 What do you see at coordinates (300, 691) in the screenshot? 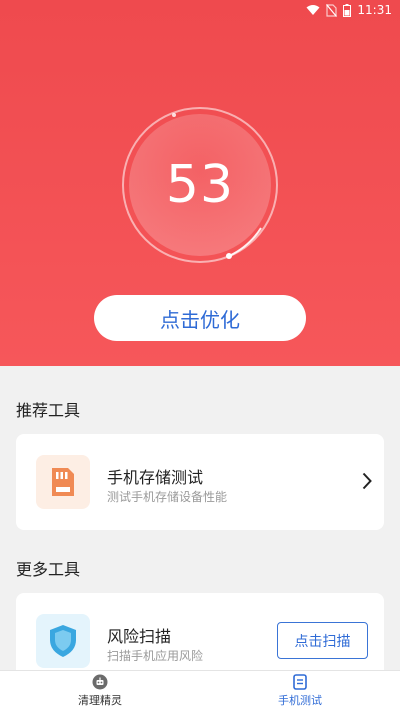
I see `tab-phone-test: 手机测试` at bounding box center [300, 691].